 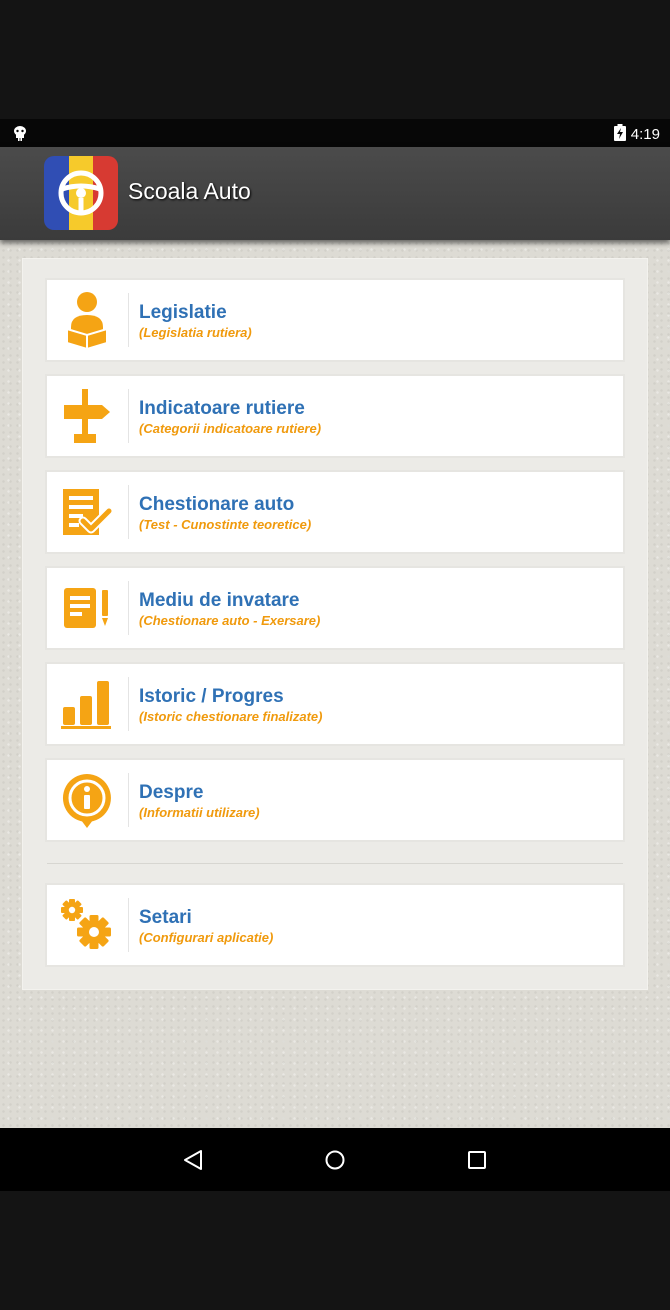 I want to click on steering-wheel-romanian-flag-logo, so click(x=81, y=193).